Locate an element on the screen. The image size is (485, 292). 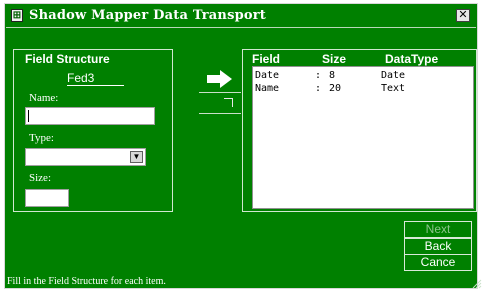
next-button: Next is located at coordinates (438, 229).